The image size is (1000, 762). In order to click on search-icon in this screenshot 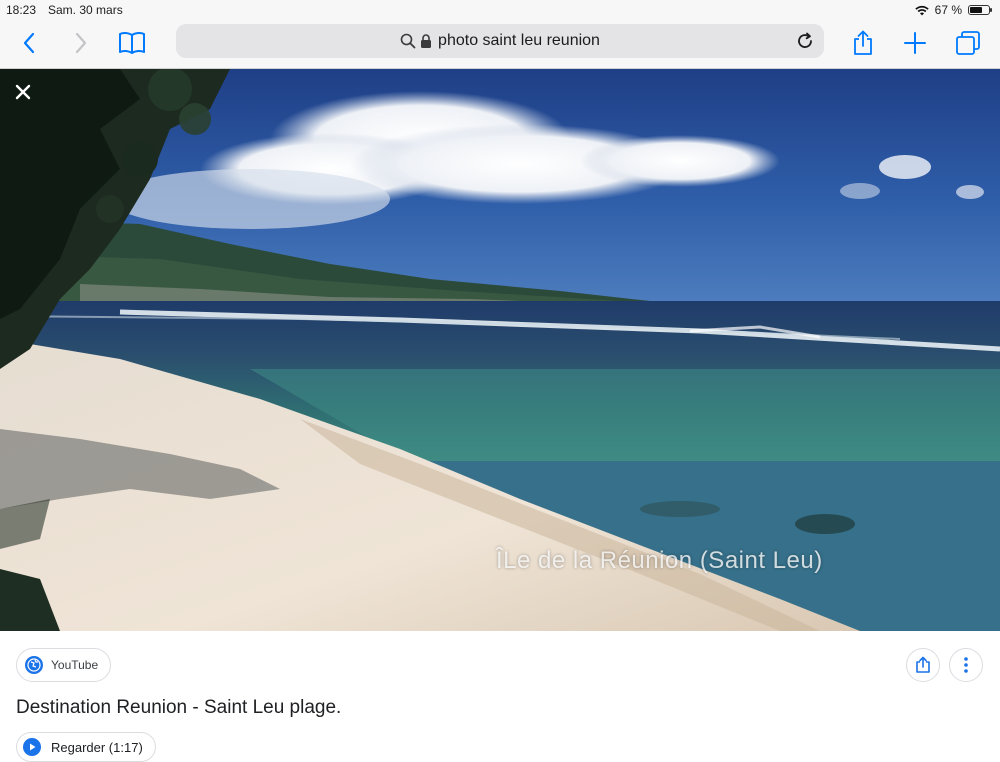, I will do `click(408, 41)`.